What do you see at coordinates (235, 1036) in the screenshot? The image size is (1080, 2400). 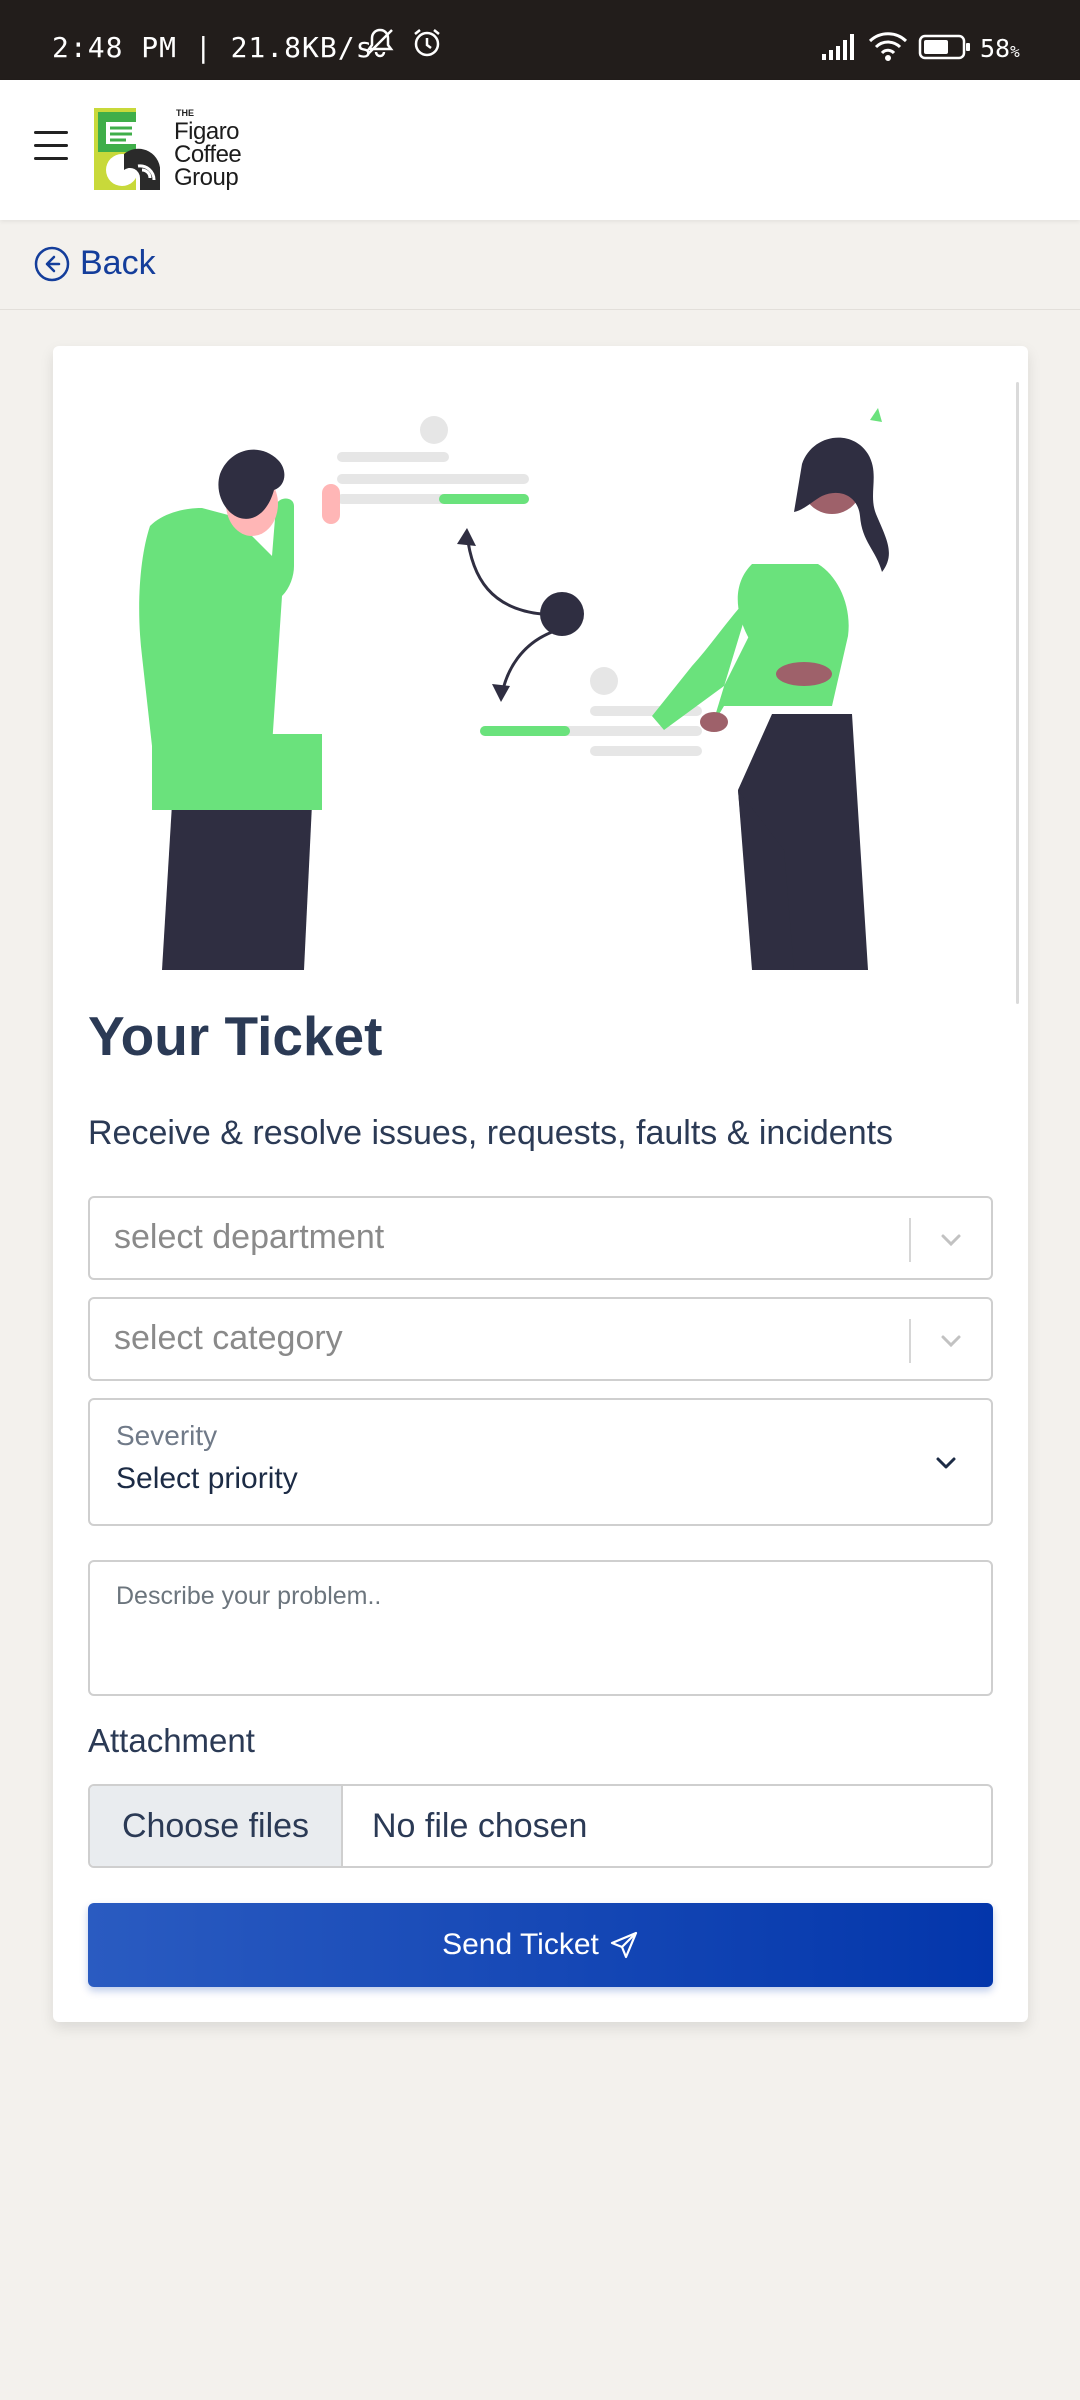 I see `page-title: Your Ticket` at bounding box center [235, 1036].